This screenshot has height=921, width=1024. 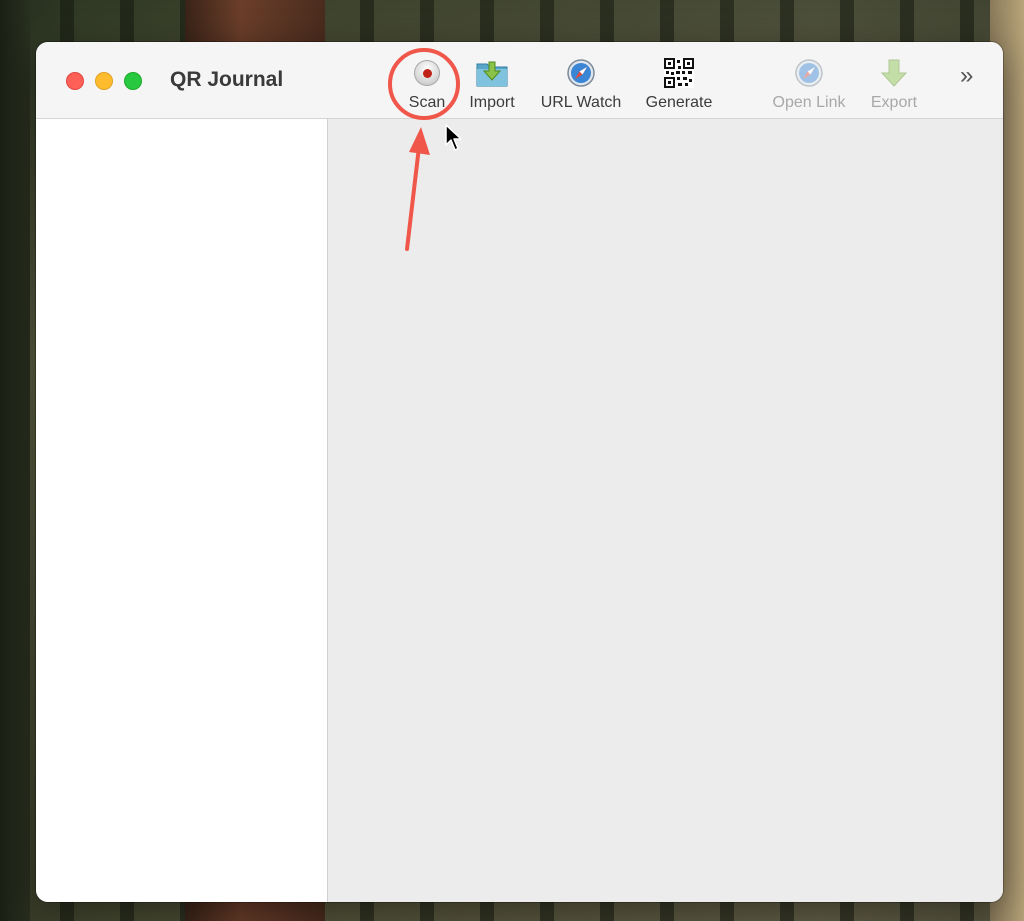 What do you see at coordinates (894, 73) in the screenshot?
I see `export-arrow-icon` at bounding box center [894, 73].